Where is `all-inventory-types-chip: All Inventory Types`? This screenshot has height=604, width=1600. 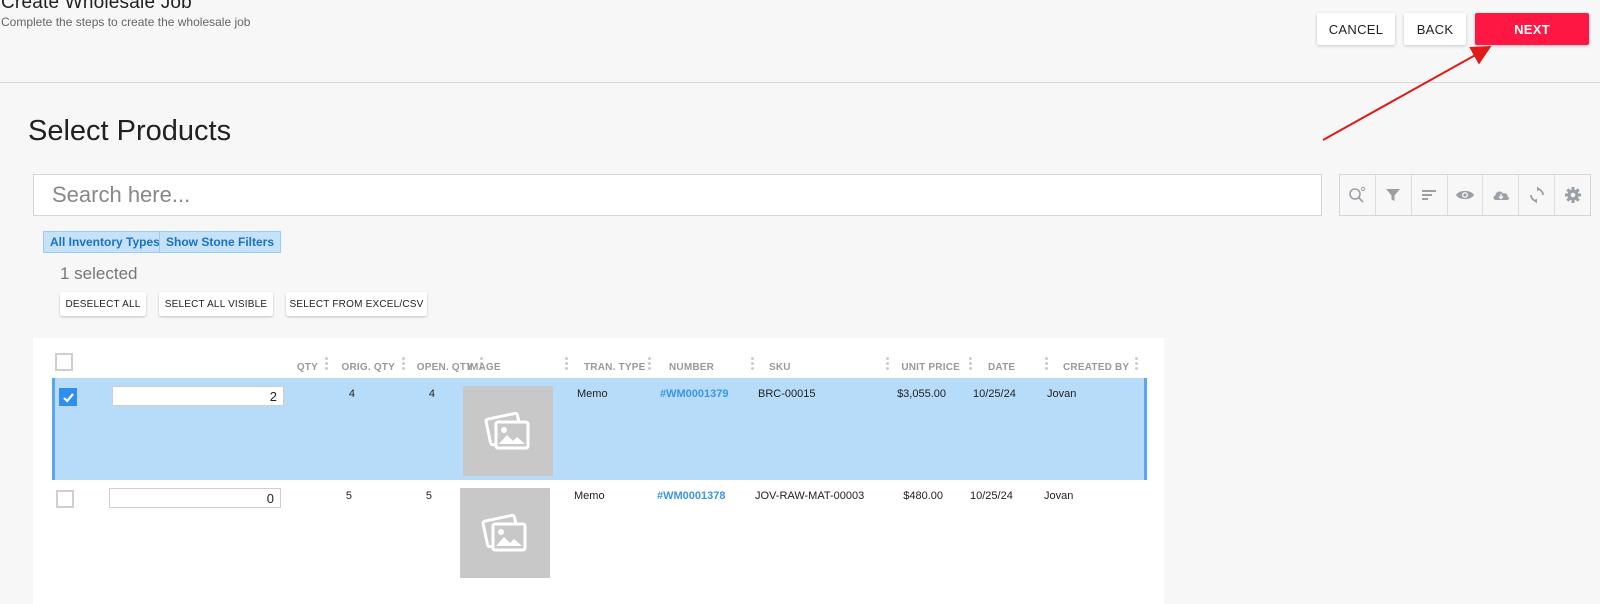 all-inventory-types-chip: All Inventory Types is located at coordinates (105, 242).